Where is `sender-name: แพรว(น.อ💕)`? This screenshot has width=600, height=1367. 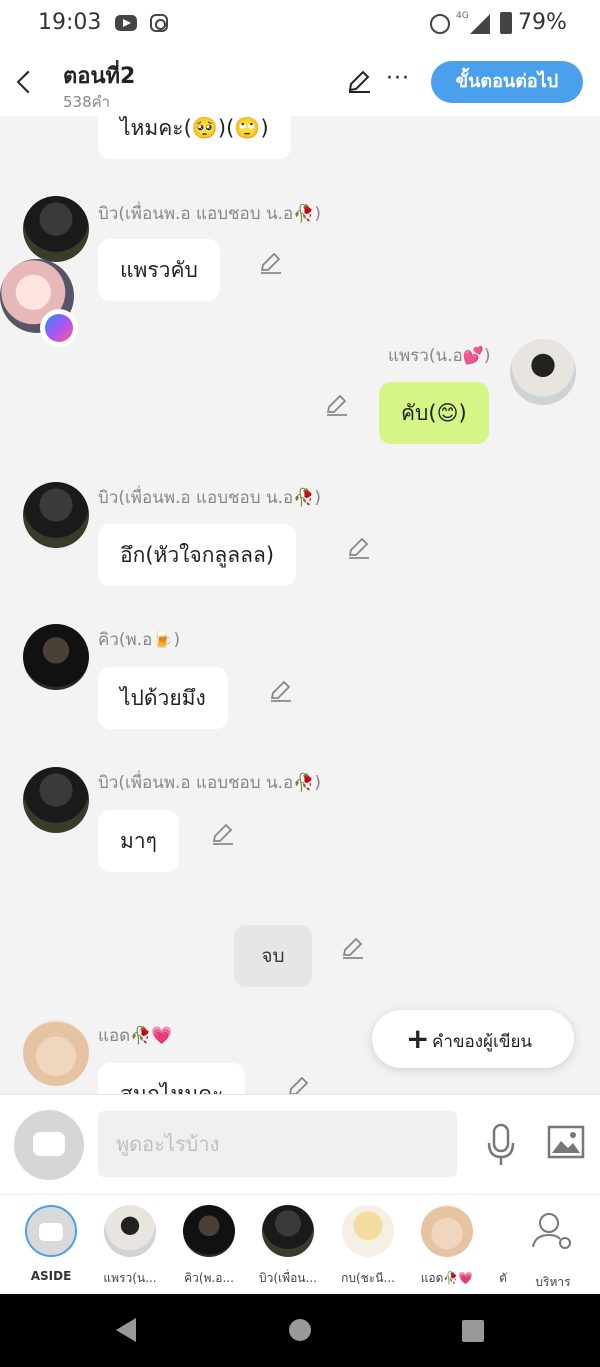
sender-name: แพรว(น.อ💕) is located at coordinates (439, 356).